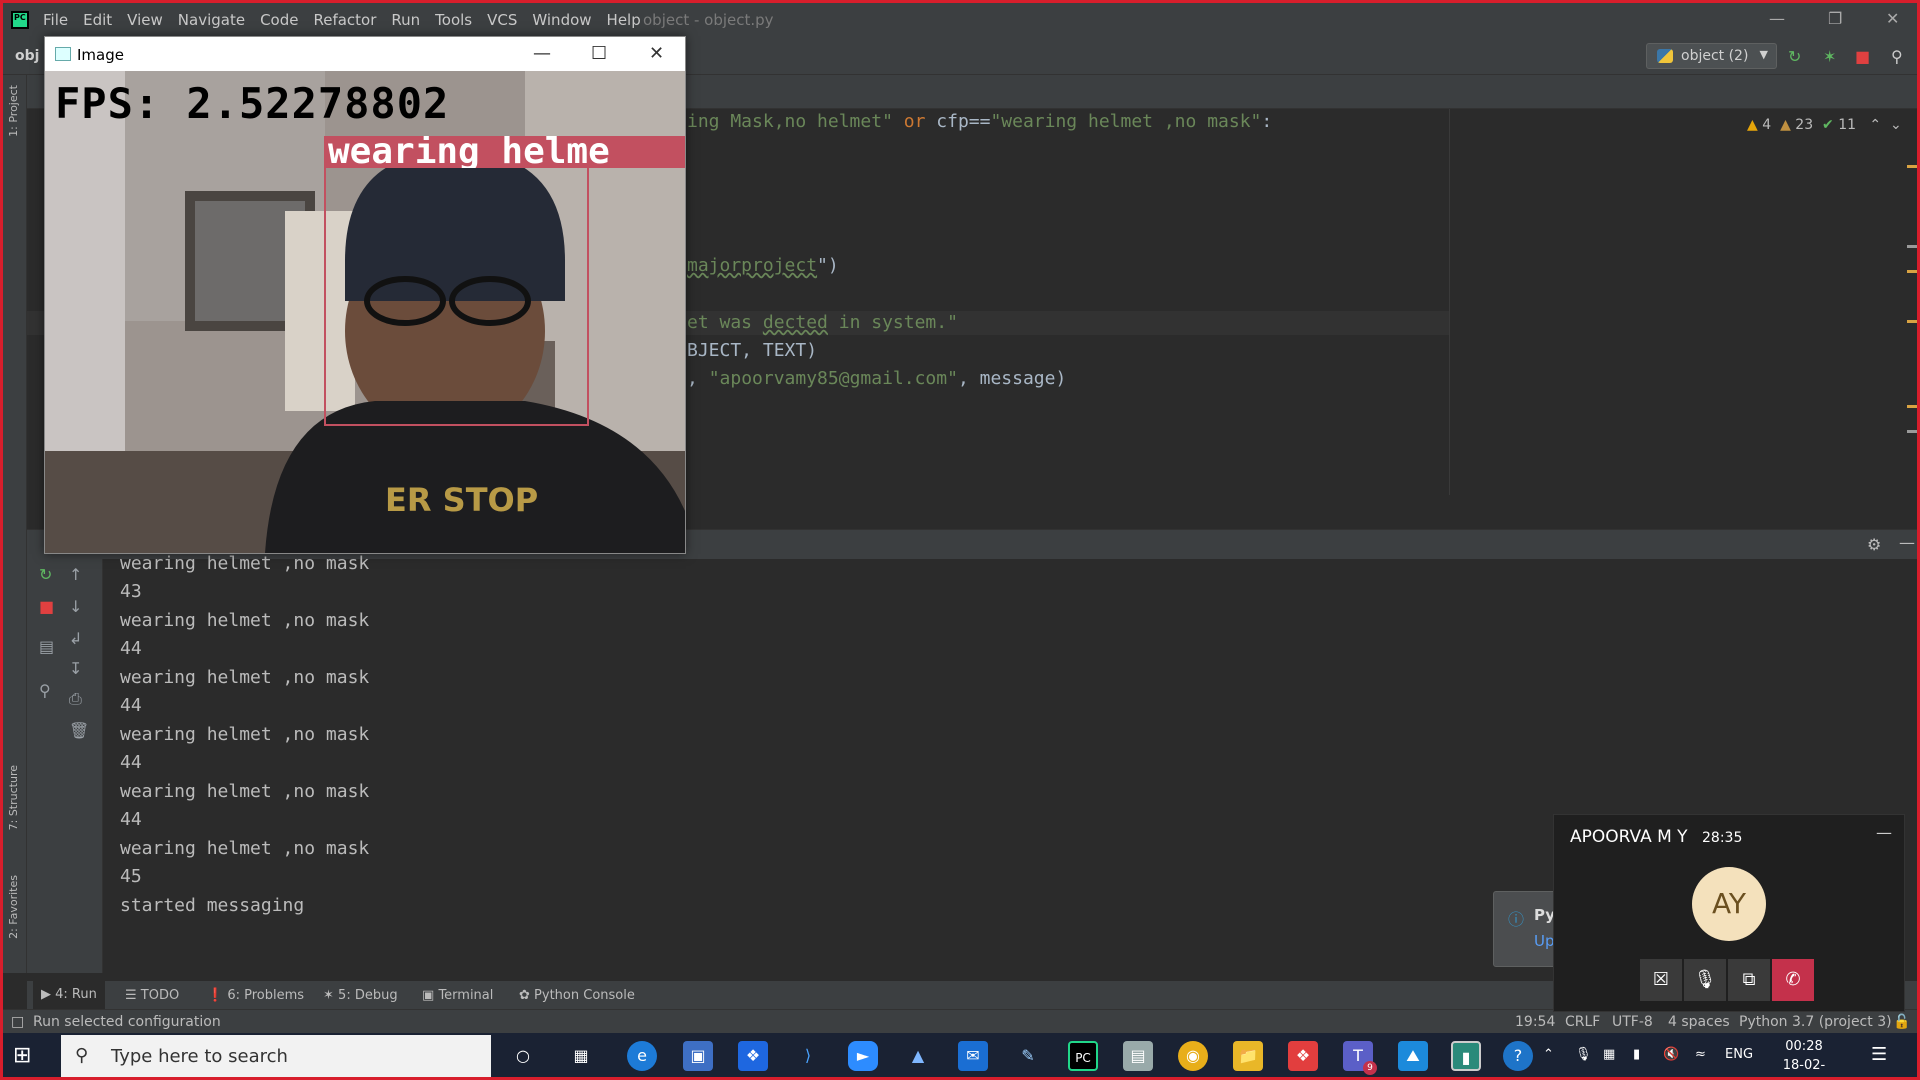  What do you see at coordinates (79, 730) in the screenshot?
I see `trash-icon: 🗑` at bounding box center [79, 730].